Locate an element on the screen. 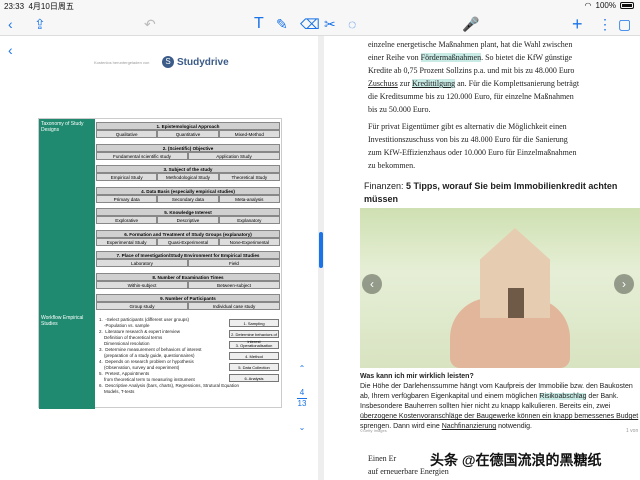 The image size is (640, 480). more-icon: ⋮ is located at coordinates (605, 24).